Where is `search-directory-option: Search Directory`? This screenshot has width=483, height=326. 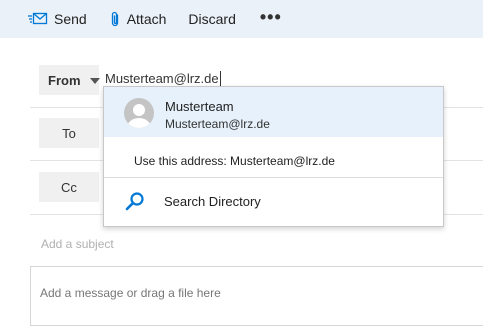 search-directory-option: Search Directory is located at coordinates (273, 202).